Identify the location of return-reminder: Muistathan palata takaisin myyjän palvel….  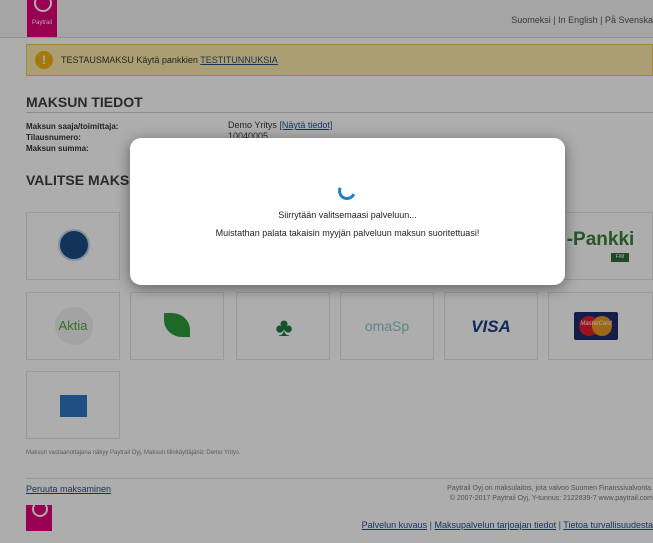
(347, 233).